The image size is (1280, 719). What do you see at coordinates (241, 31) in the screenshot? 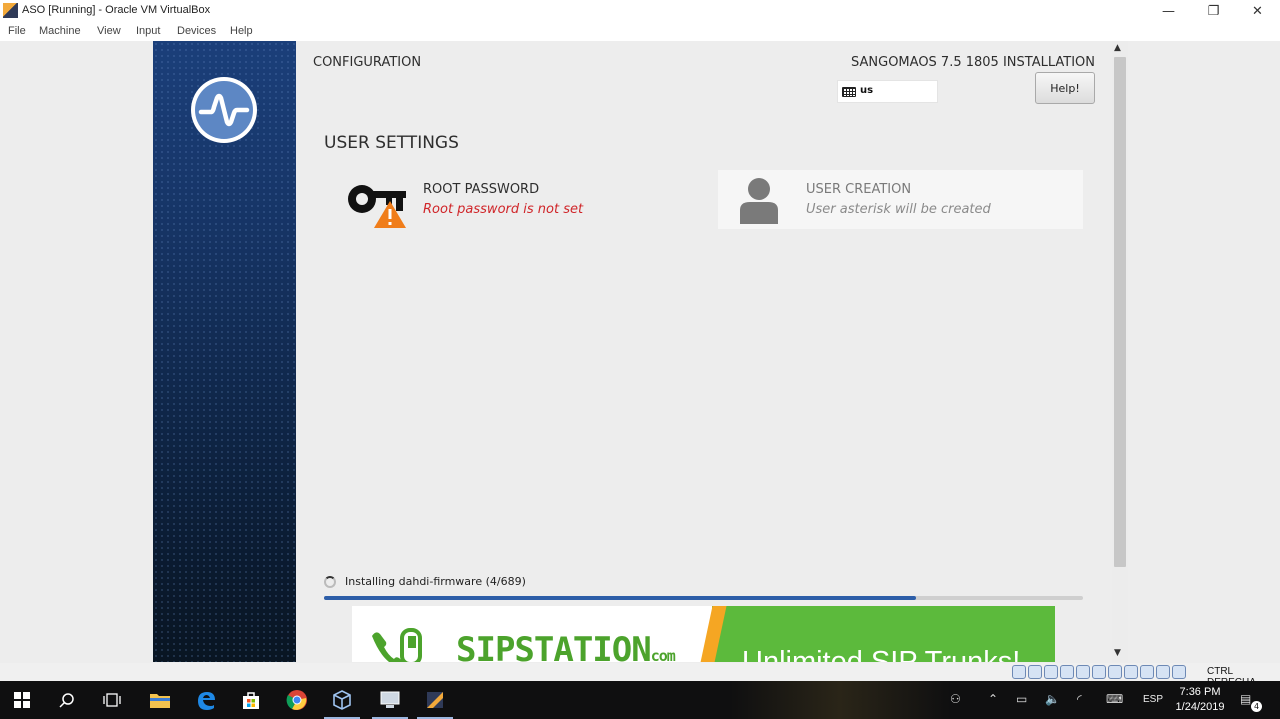
I see `menu-help: Help` at bounding box center [241, 31].